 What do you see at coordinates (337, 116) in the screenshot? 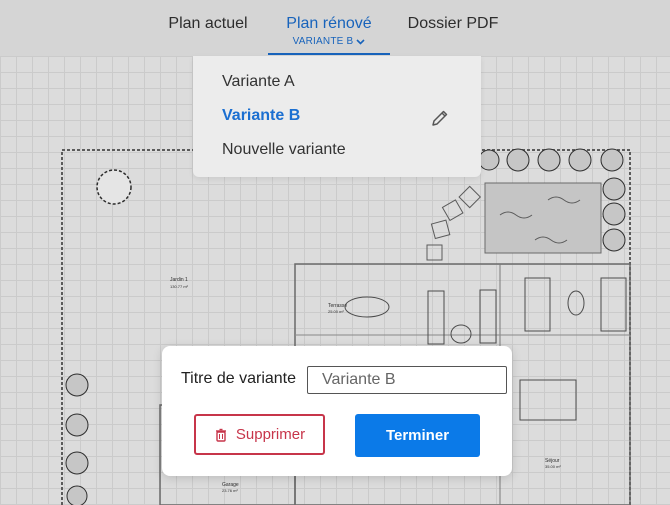
I see `variant-dropdown: Variante A Variante B Nouvelle variante` at bounding box center [337, 116].